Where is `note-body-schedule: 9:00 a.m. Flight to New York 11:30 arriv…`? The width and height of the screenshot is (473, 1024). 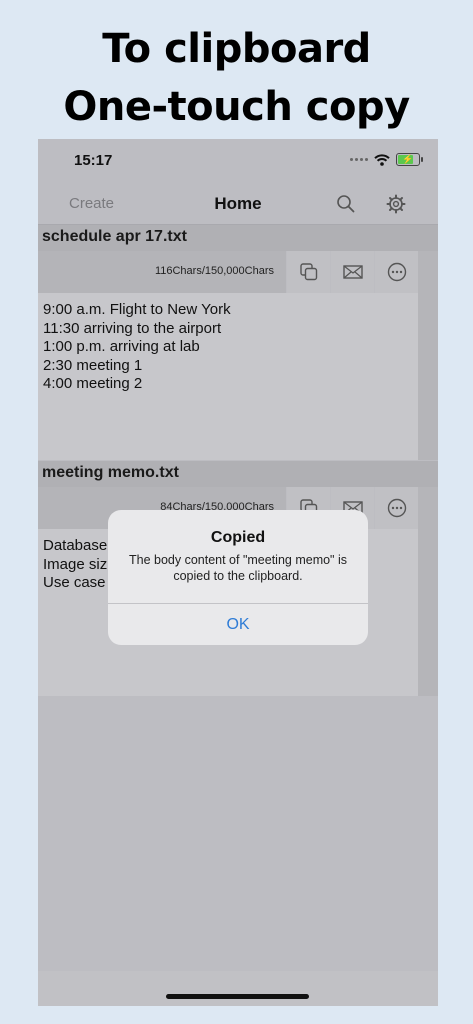
note-body-schedule: 9:00 a.m. Flight to New York 11:30 arriv… is located at coordinates (228, 376).